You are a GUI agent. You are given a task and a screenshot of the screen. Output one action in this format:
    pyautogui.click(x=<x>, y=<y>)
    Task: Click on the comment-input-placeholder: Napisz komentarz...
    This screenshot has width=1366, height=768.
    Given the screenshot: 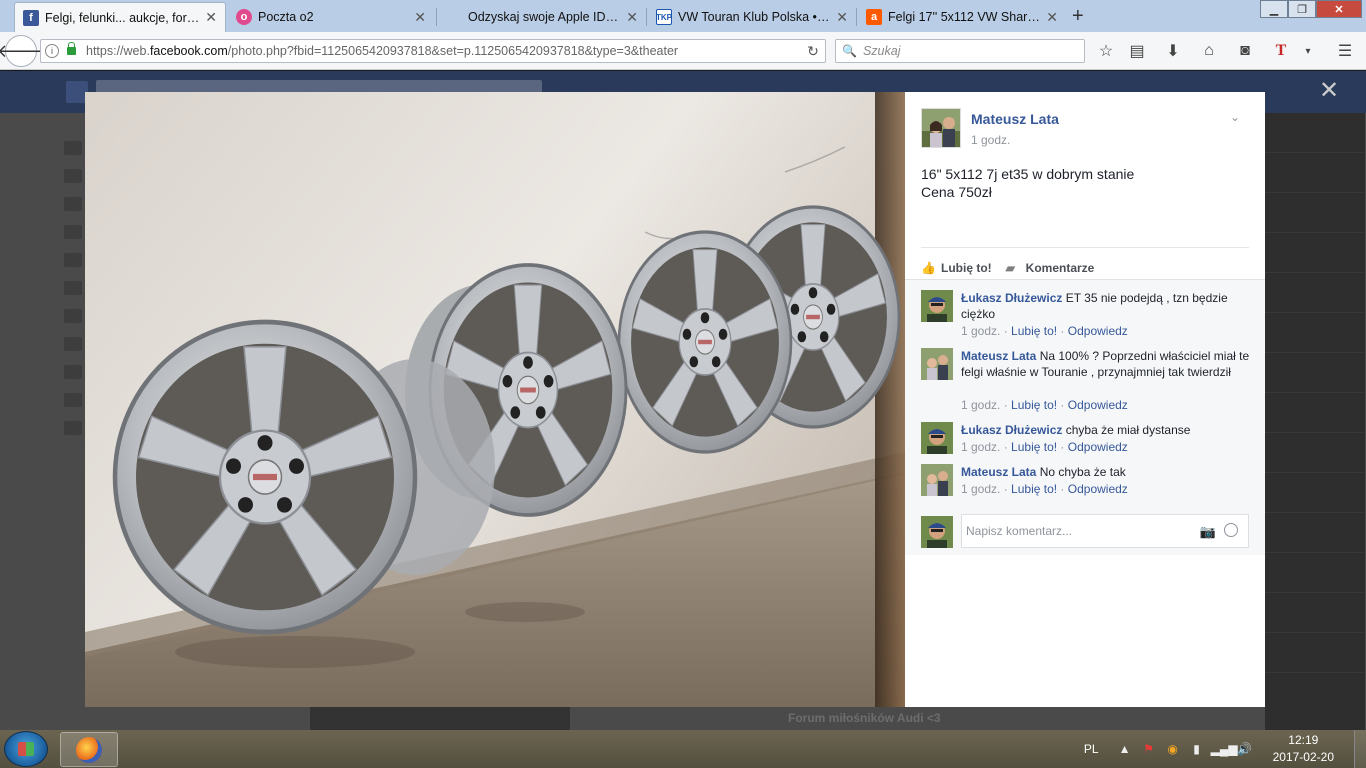 What is the action you would take?
    pyautogui.click(x=1019, y=531)
    